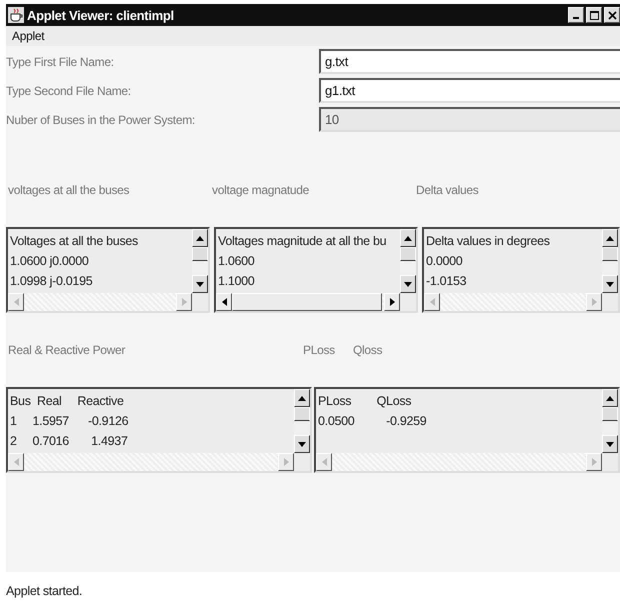  What do you see at coordinates (447, 281) in the screenshot?
I see `text-line: -1.0153` at bounding box center [447, 281].